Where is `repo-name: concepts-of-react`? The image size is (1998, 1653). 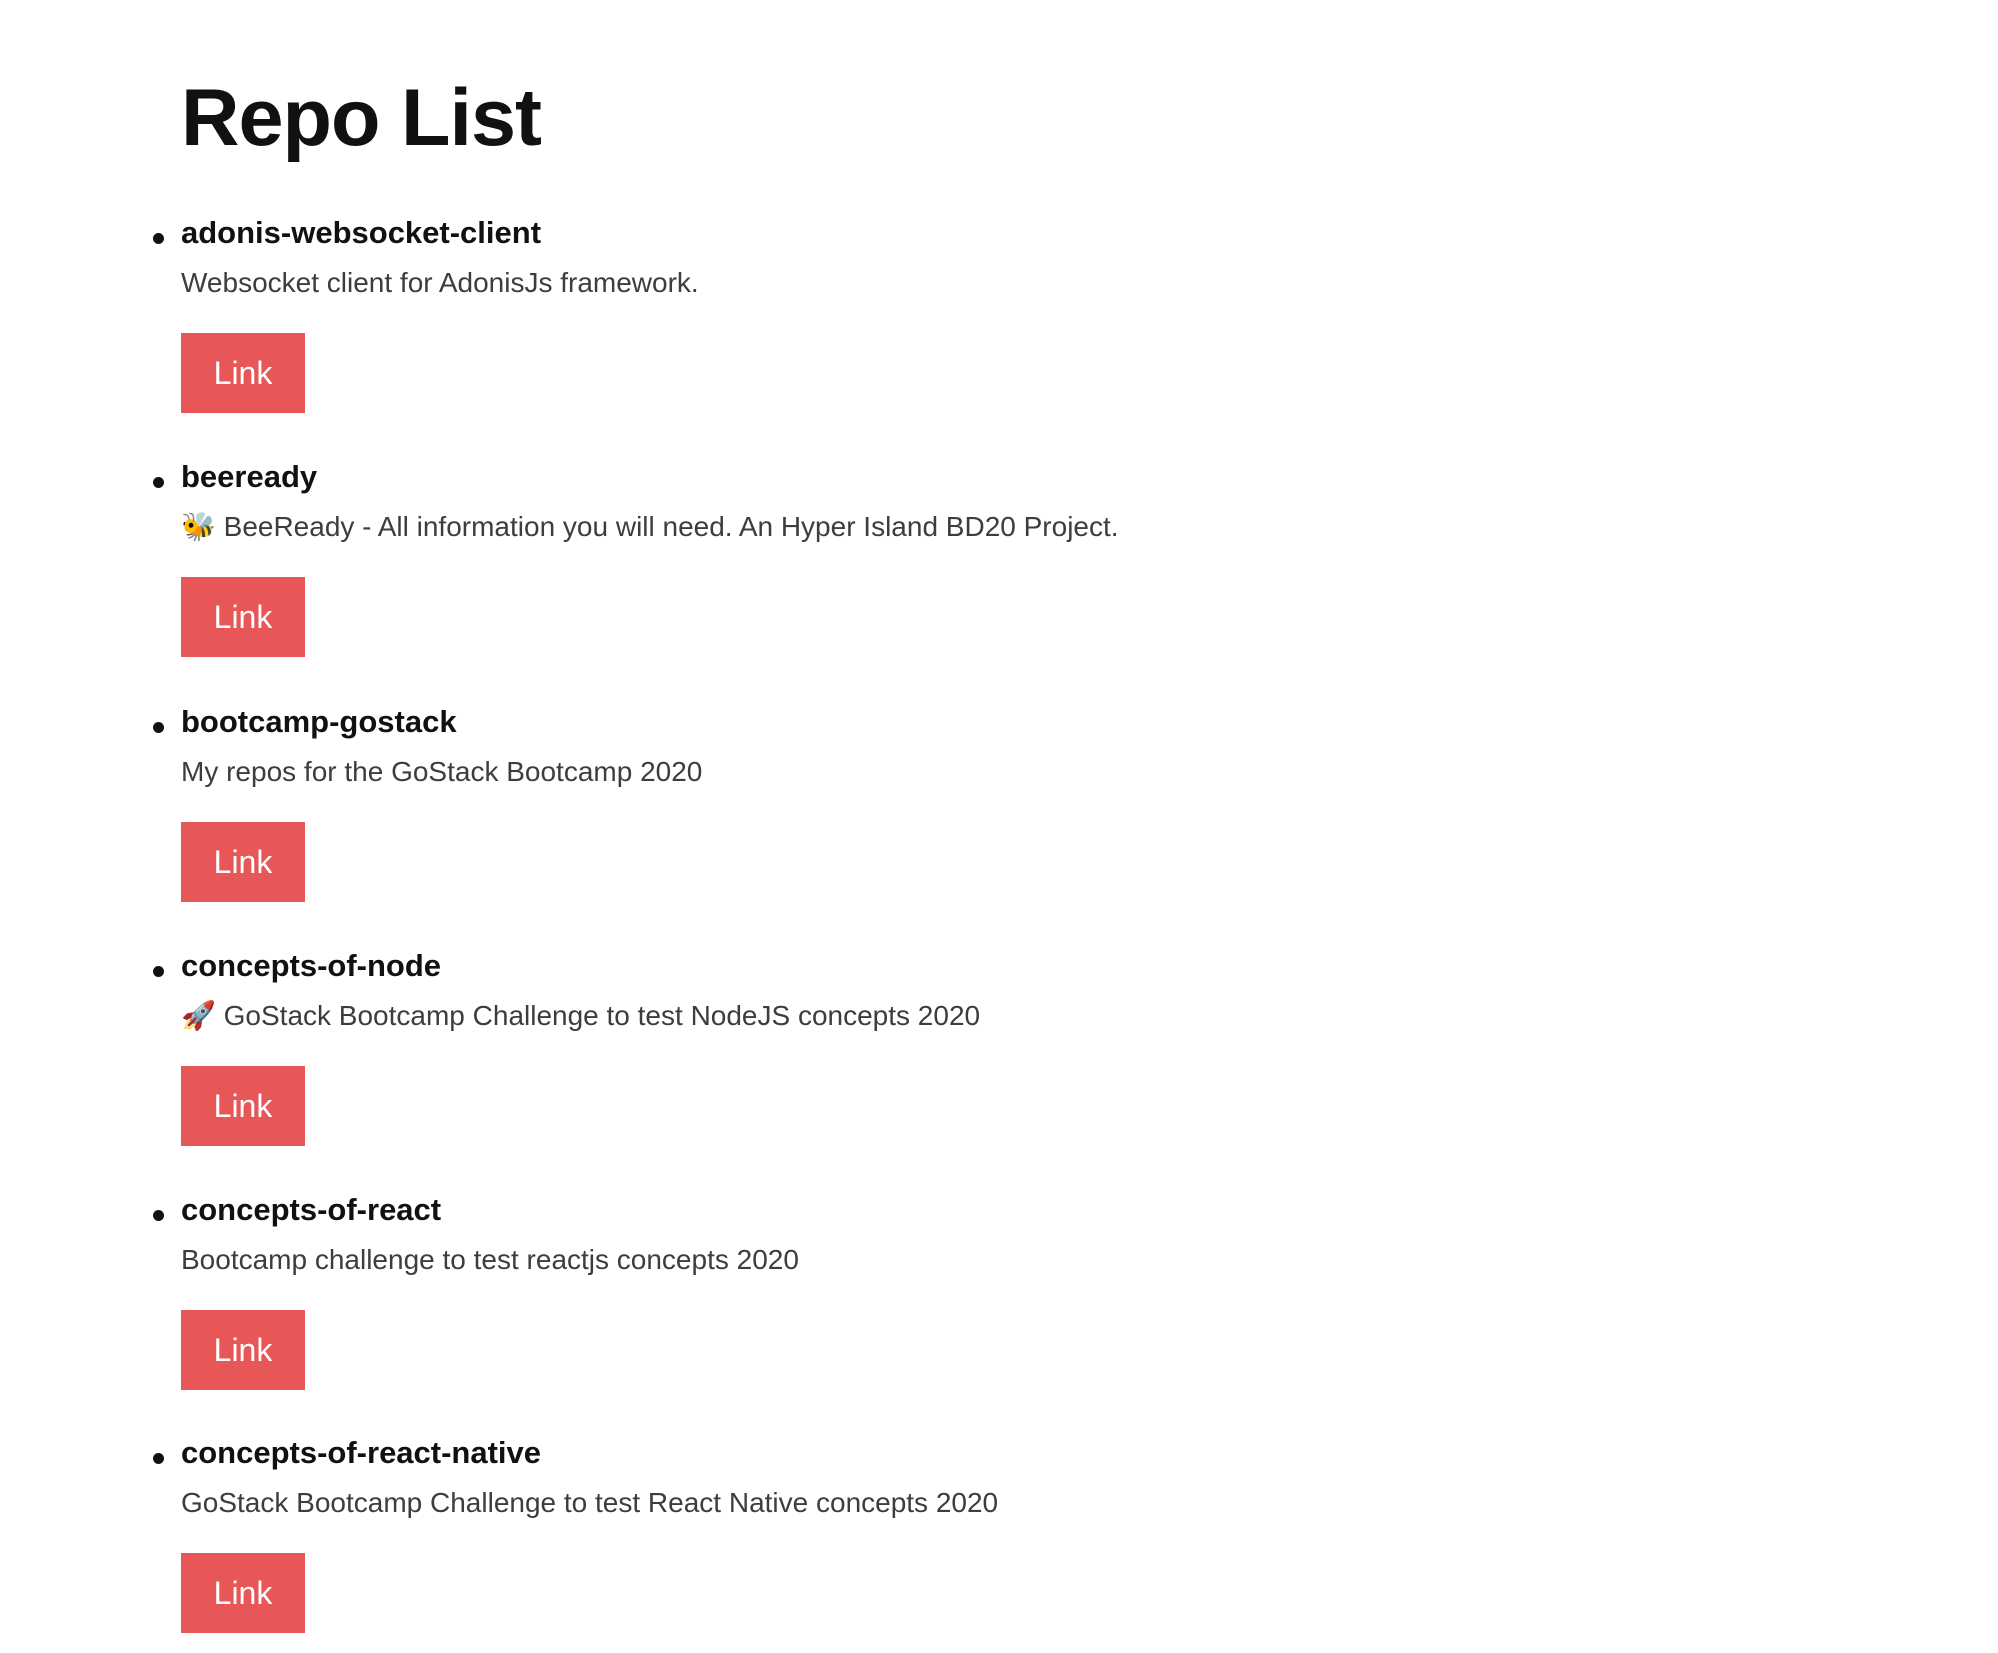
repo-name: concepts-of-react is located at coordinates (311, 1209).